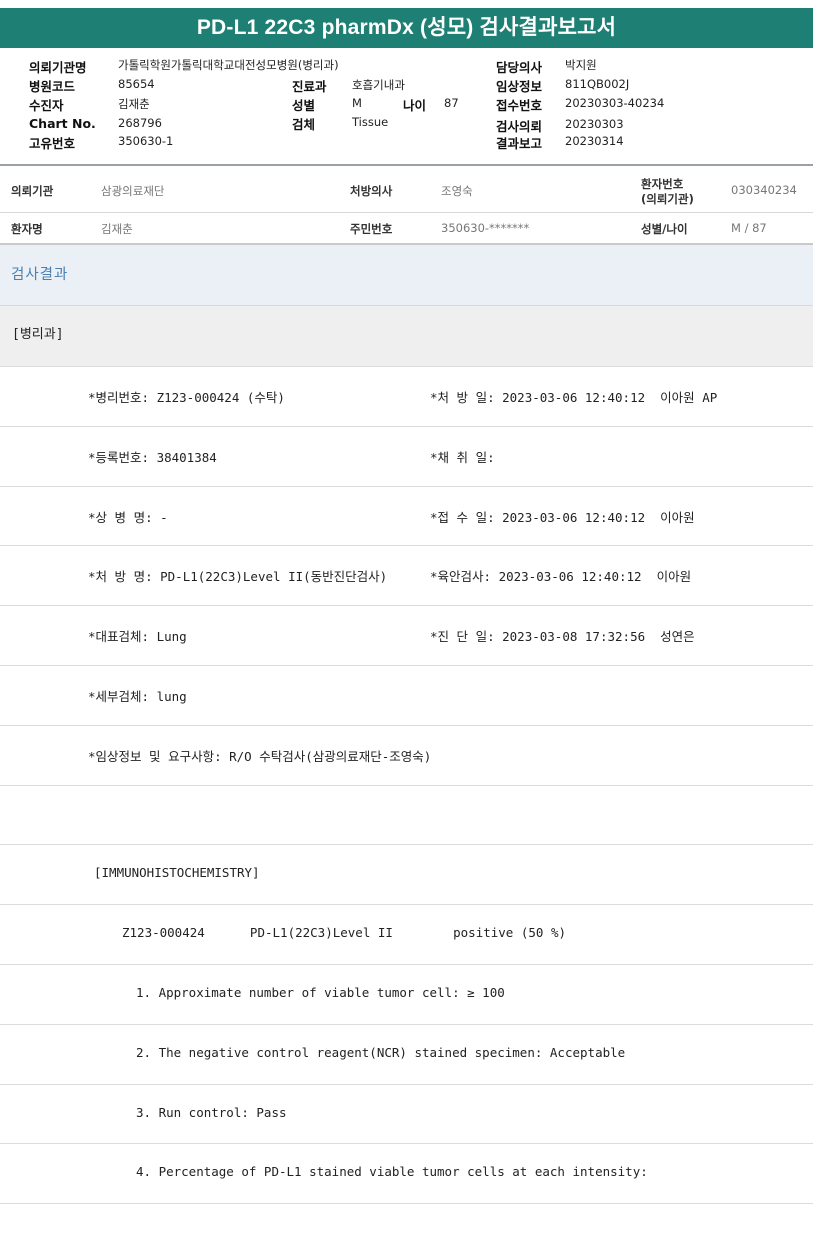 This screenshot has width=813, height=1260. Describe the element at coordinates (664, 229) in the screenshot. I see `sexage-label: 성별/나이` at that location.